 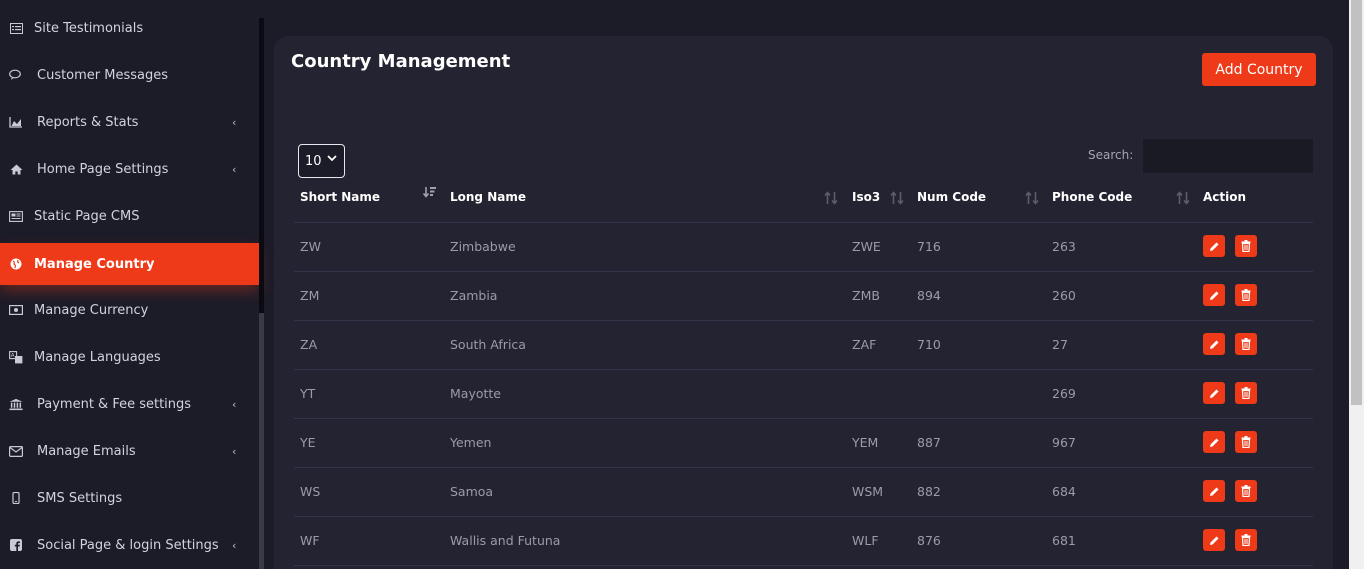 I want to click on cell-iso3: ZAF, so click(x=864, y=344).